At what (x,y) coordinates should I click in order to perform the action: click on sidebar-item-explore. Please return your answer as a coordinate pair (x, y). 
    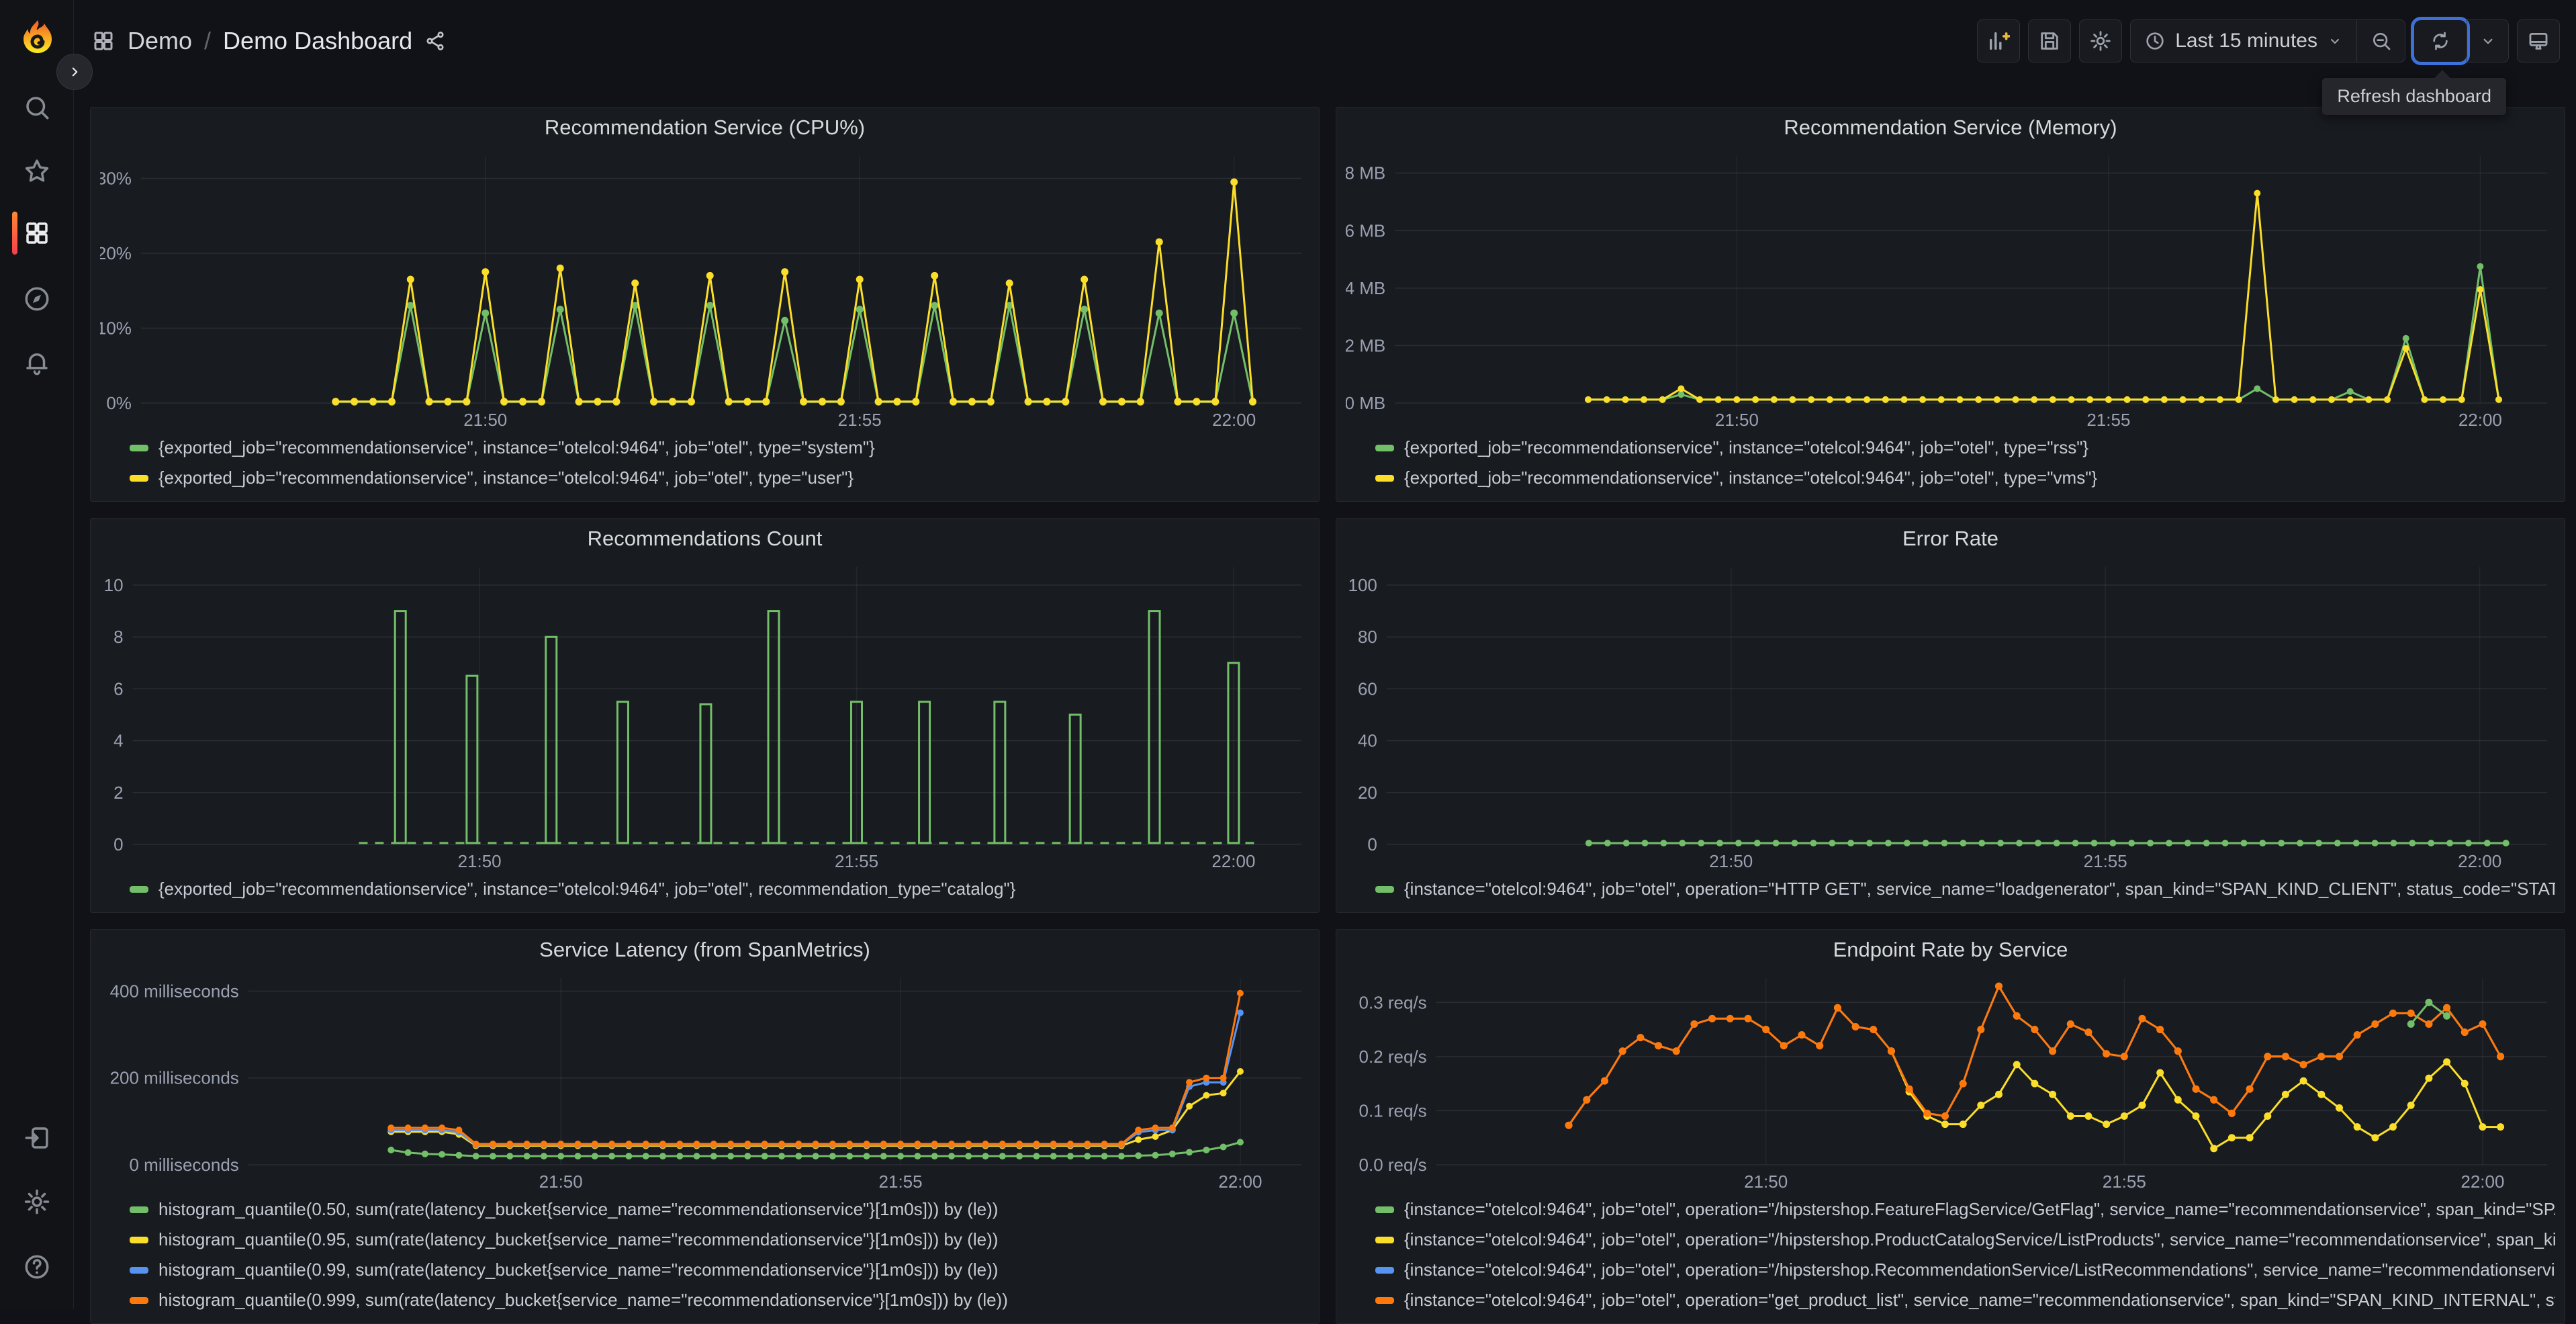
    Looking at the image, I should click on (36, 298).